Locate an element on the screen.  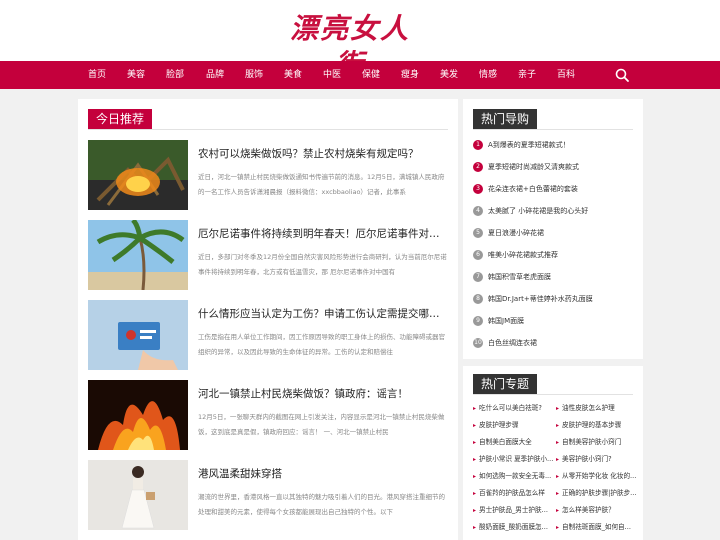
topic-link: ▸ 油性皮肤怎么护理 is located at coordinates (597, 408).